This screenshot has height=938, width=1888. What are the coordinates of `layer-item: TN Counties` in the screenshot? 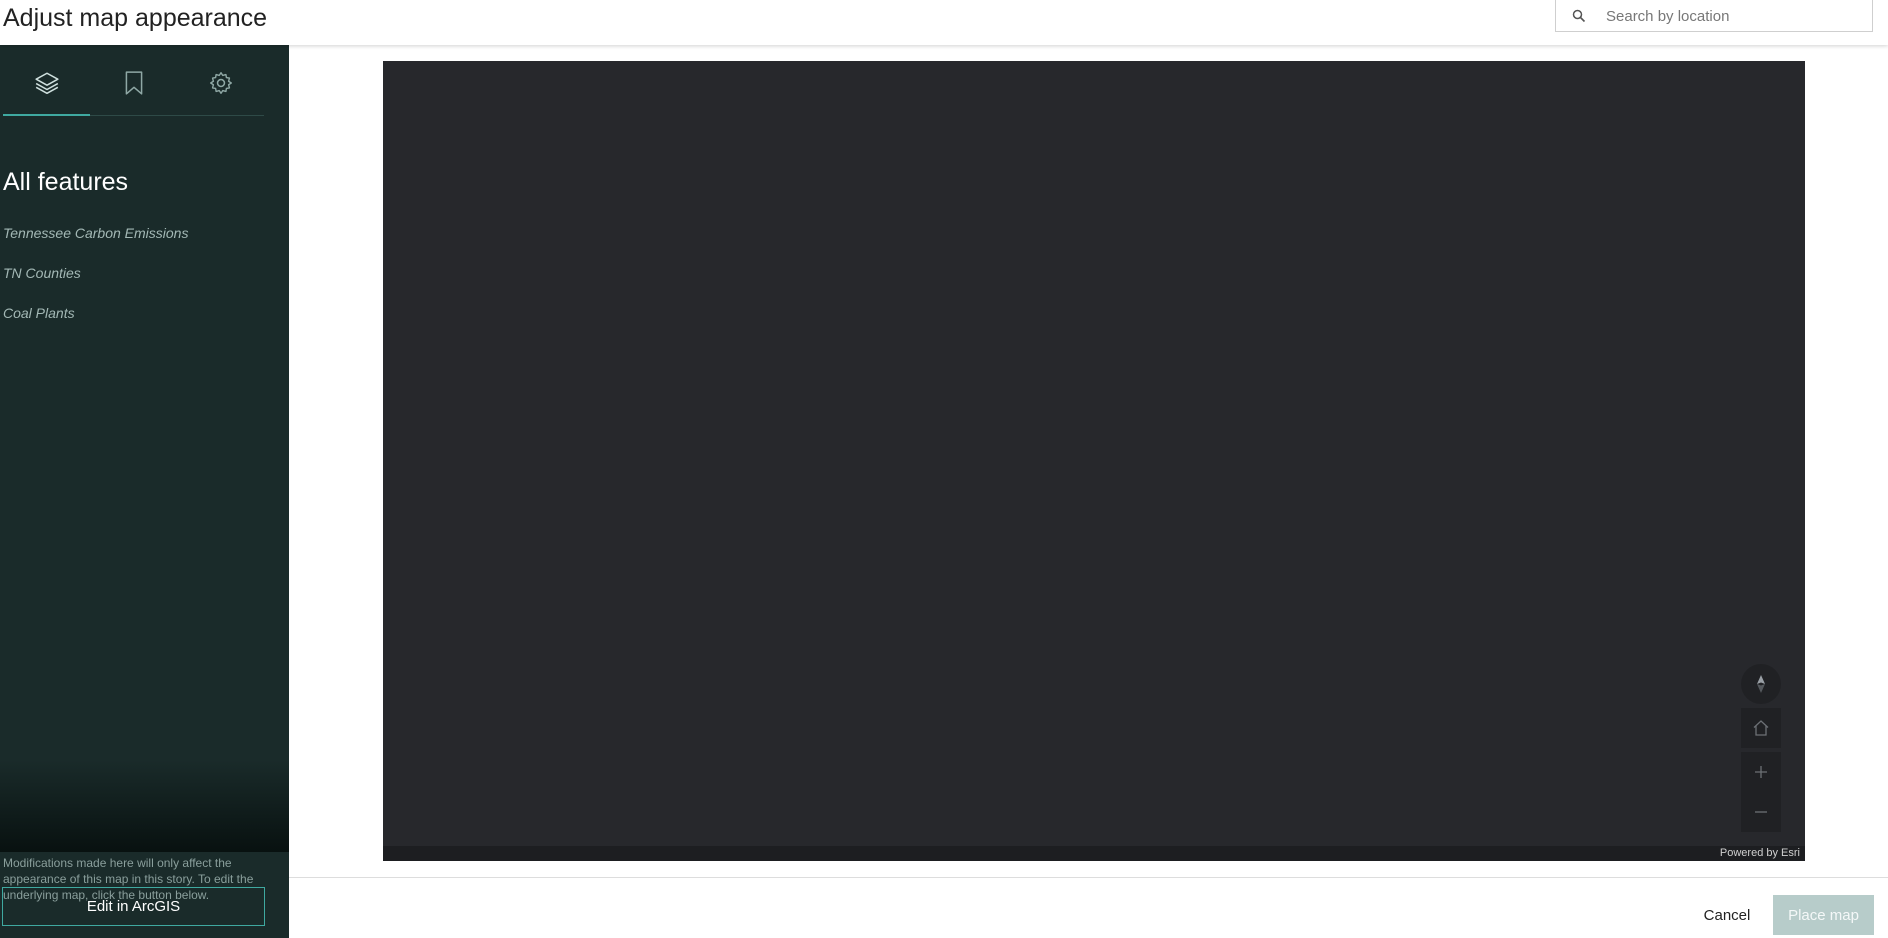 It's located at (42, 273).